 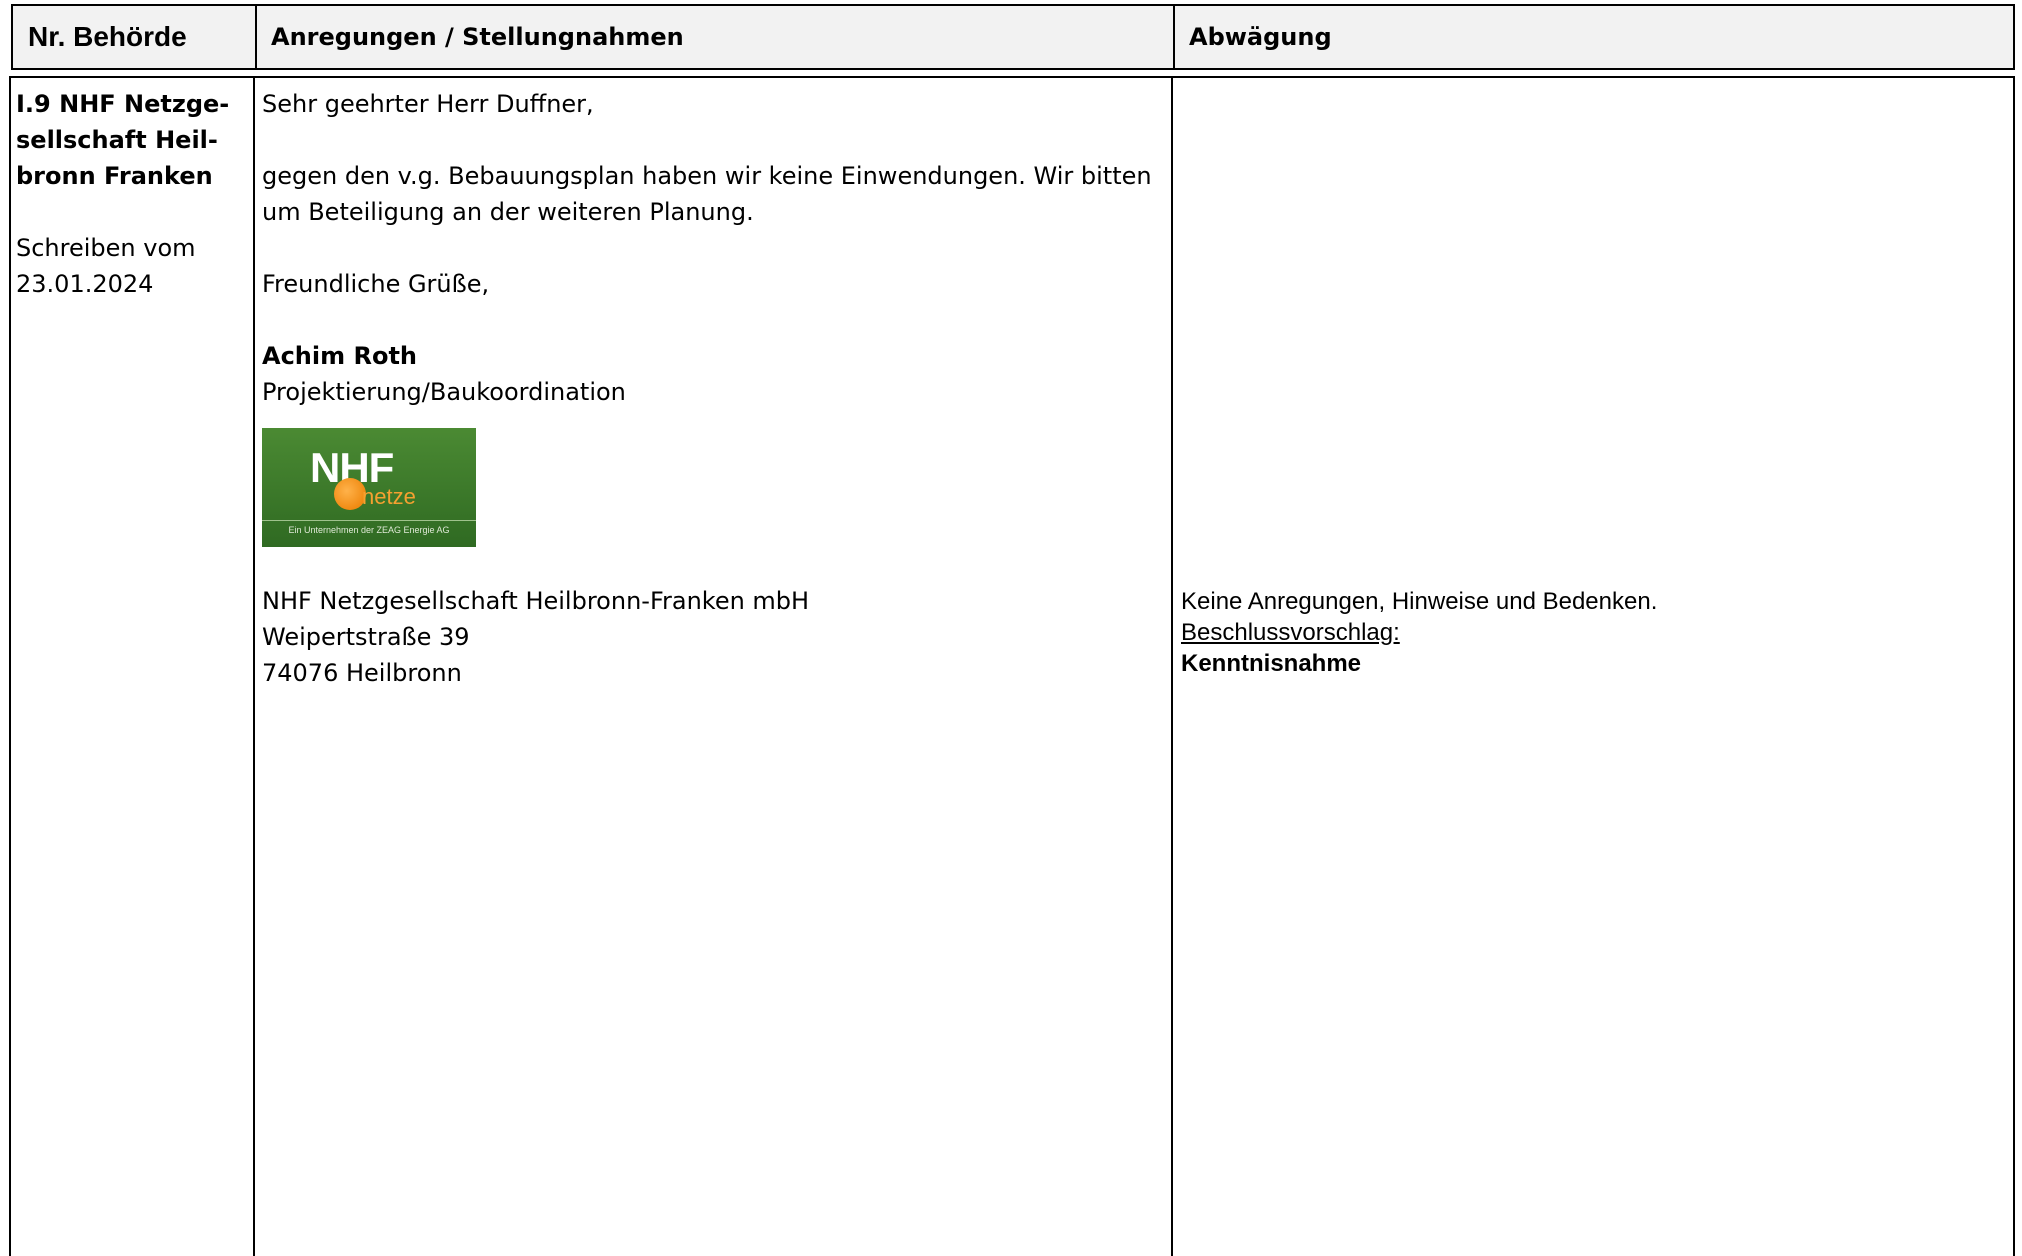 What do you see at coordinates (1419, 601) in the screenshot?
I see `assessment-text: Keine Anregungen, Hinweise und Bedenken.` at bounding box center [1419, 601].